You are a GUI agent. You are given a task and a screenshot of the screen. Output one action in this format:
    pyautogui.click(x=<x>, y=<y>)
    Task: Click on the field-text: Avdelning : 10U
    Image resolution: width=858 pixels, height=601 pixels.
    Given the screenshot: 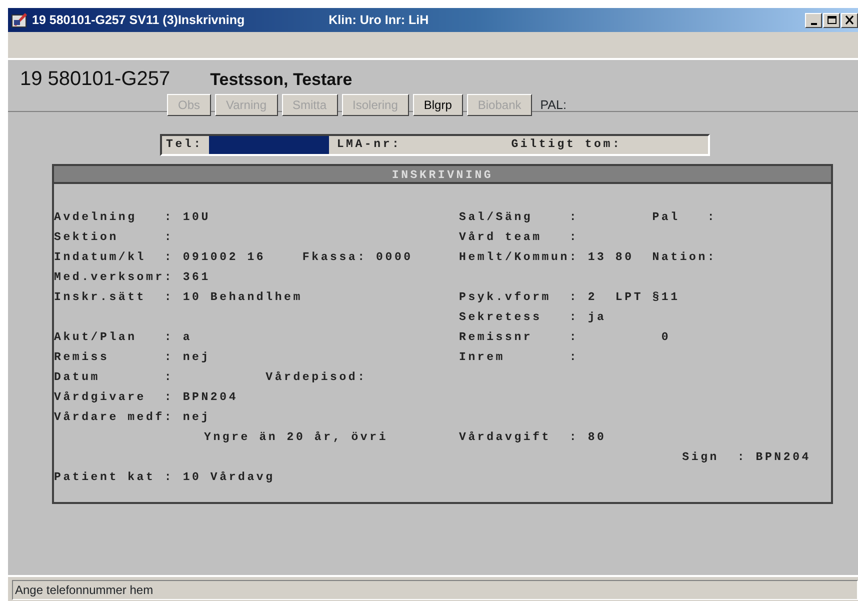 What is the action you would take?
    pyautogui.click(x=132, y=217)
    